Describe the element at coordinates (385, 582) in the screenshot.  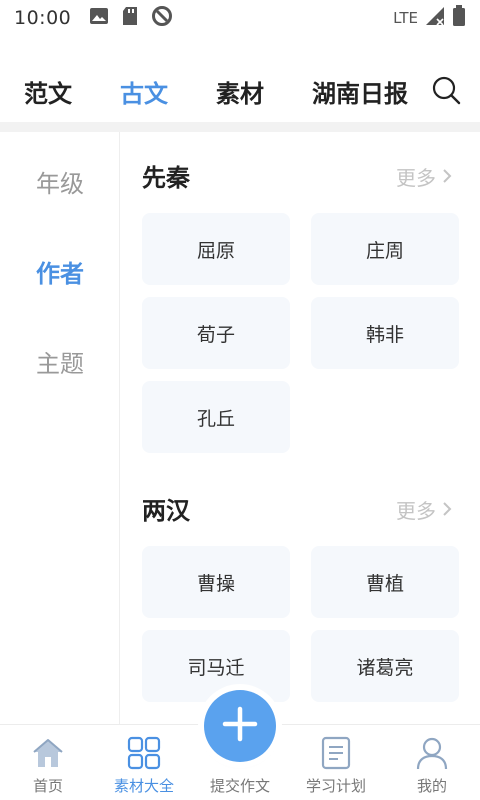
I see `author-card: 曹植` at that location.